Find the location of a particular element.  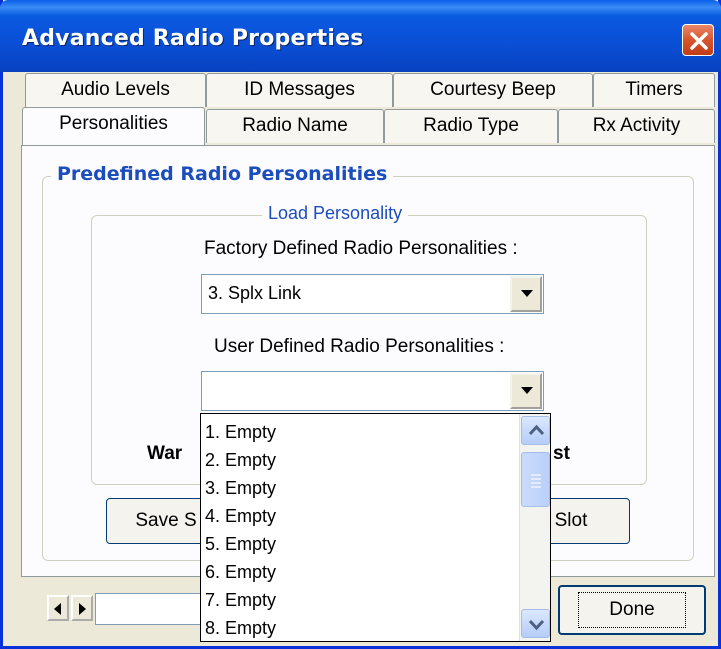

tab-label: Timers is located at coordinates (654, 89).